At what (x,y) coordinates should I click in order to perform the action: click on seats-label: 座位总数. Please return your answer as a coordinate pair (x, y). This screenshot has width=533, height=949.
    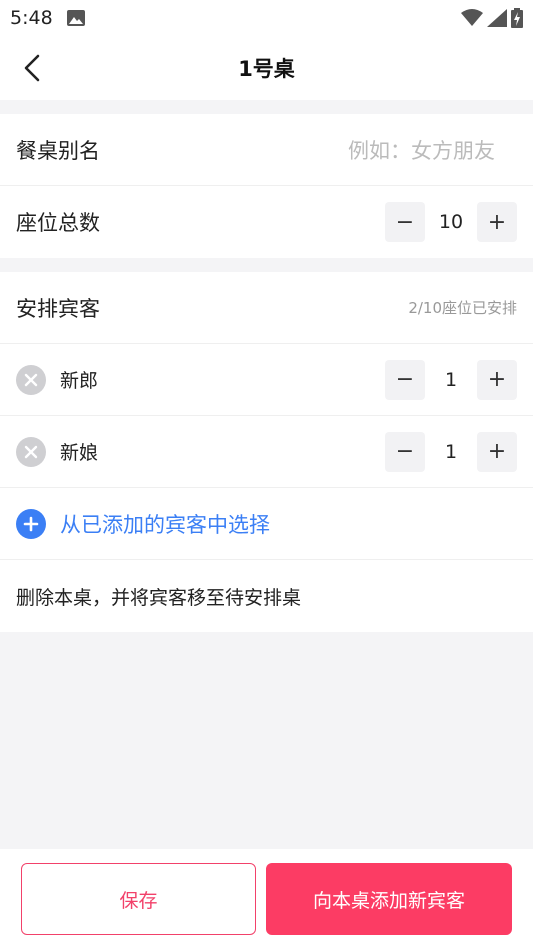
    Looking at the image, I should click on (58, 223).